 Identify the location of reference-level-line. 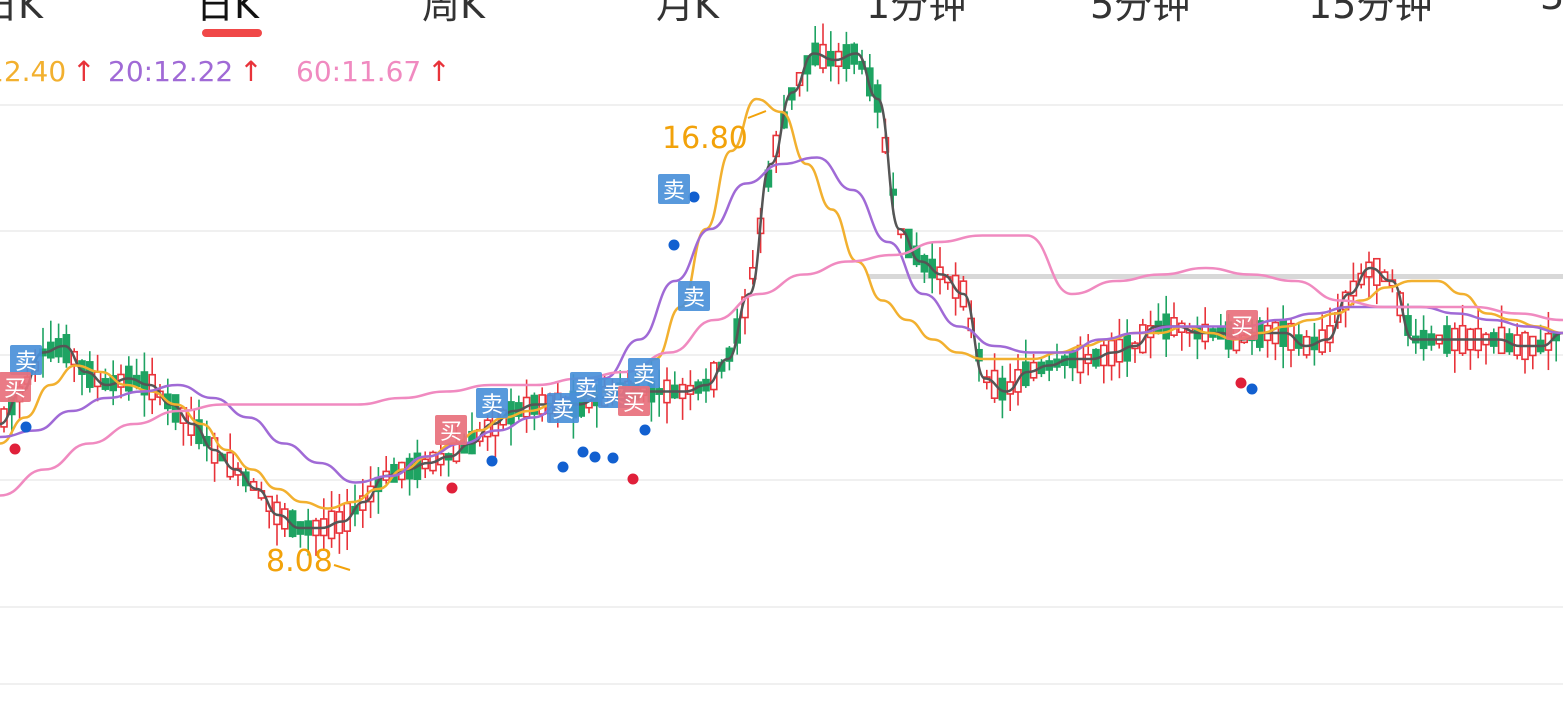
(1215, 276).